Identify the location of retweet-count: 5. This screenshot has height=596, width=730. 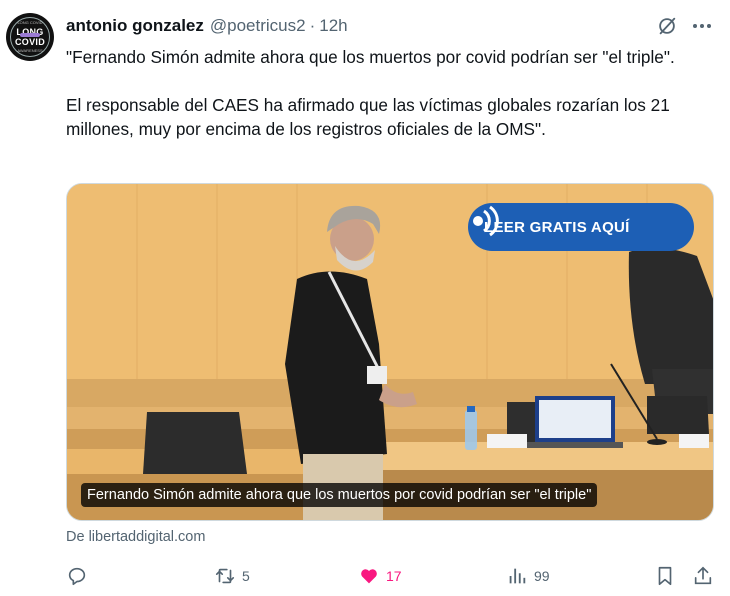
(246, 576).